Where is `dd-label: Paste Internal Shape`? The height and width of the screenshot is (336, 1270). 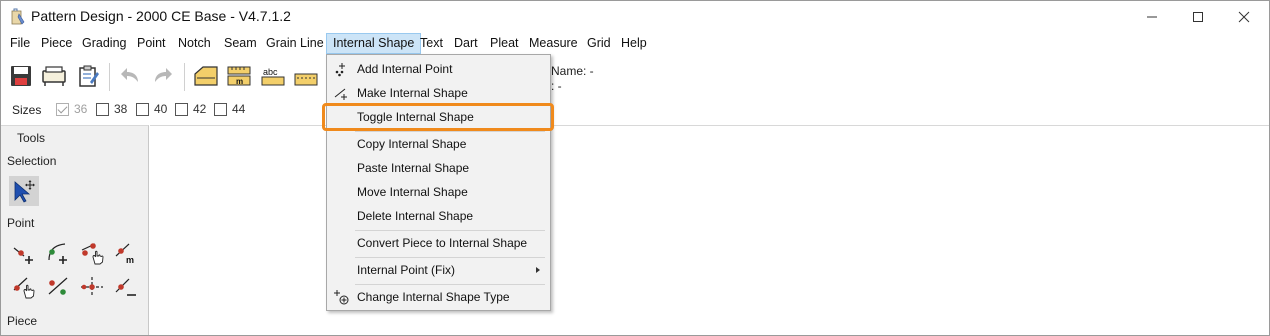 dd-label: Paste Internal Shape is located at coordinates (413, 168).